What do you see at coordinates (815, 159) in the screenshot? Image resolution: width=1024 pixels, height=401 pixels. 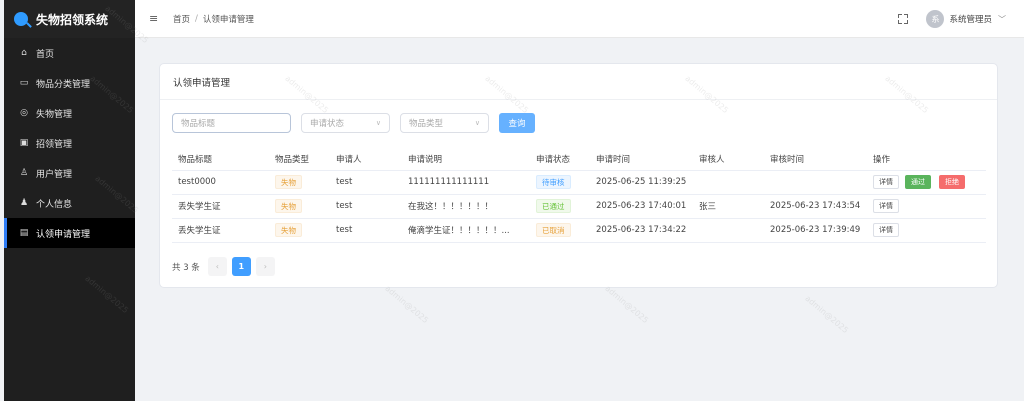 I see `column-header: 审核时间` at bounding box center [815, 159].